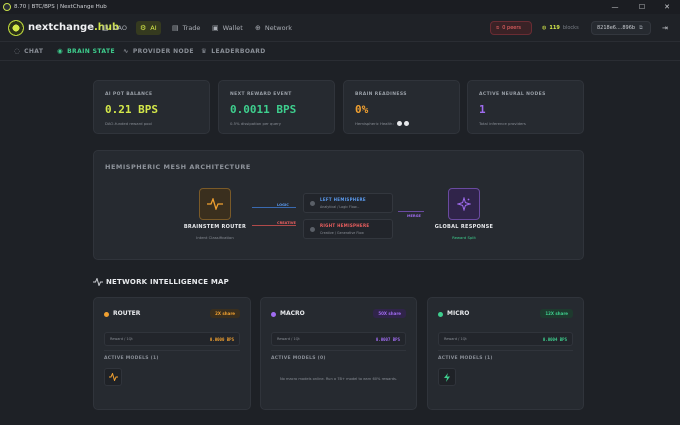 The height and width of the screenshot is (425, 680). Describe the element at coordinates (28, 51) in the screenshot. I see `tab-chat: ◌ CHAT` at that location.